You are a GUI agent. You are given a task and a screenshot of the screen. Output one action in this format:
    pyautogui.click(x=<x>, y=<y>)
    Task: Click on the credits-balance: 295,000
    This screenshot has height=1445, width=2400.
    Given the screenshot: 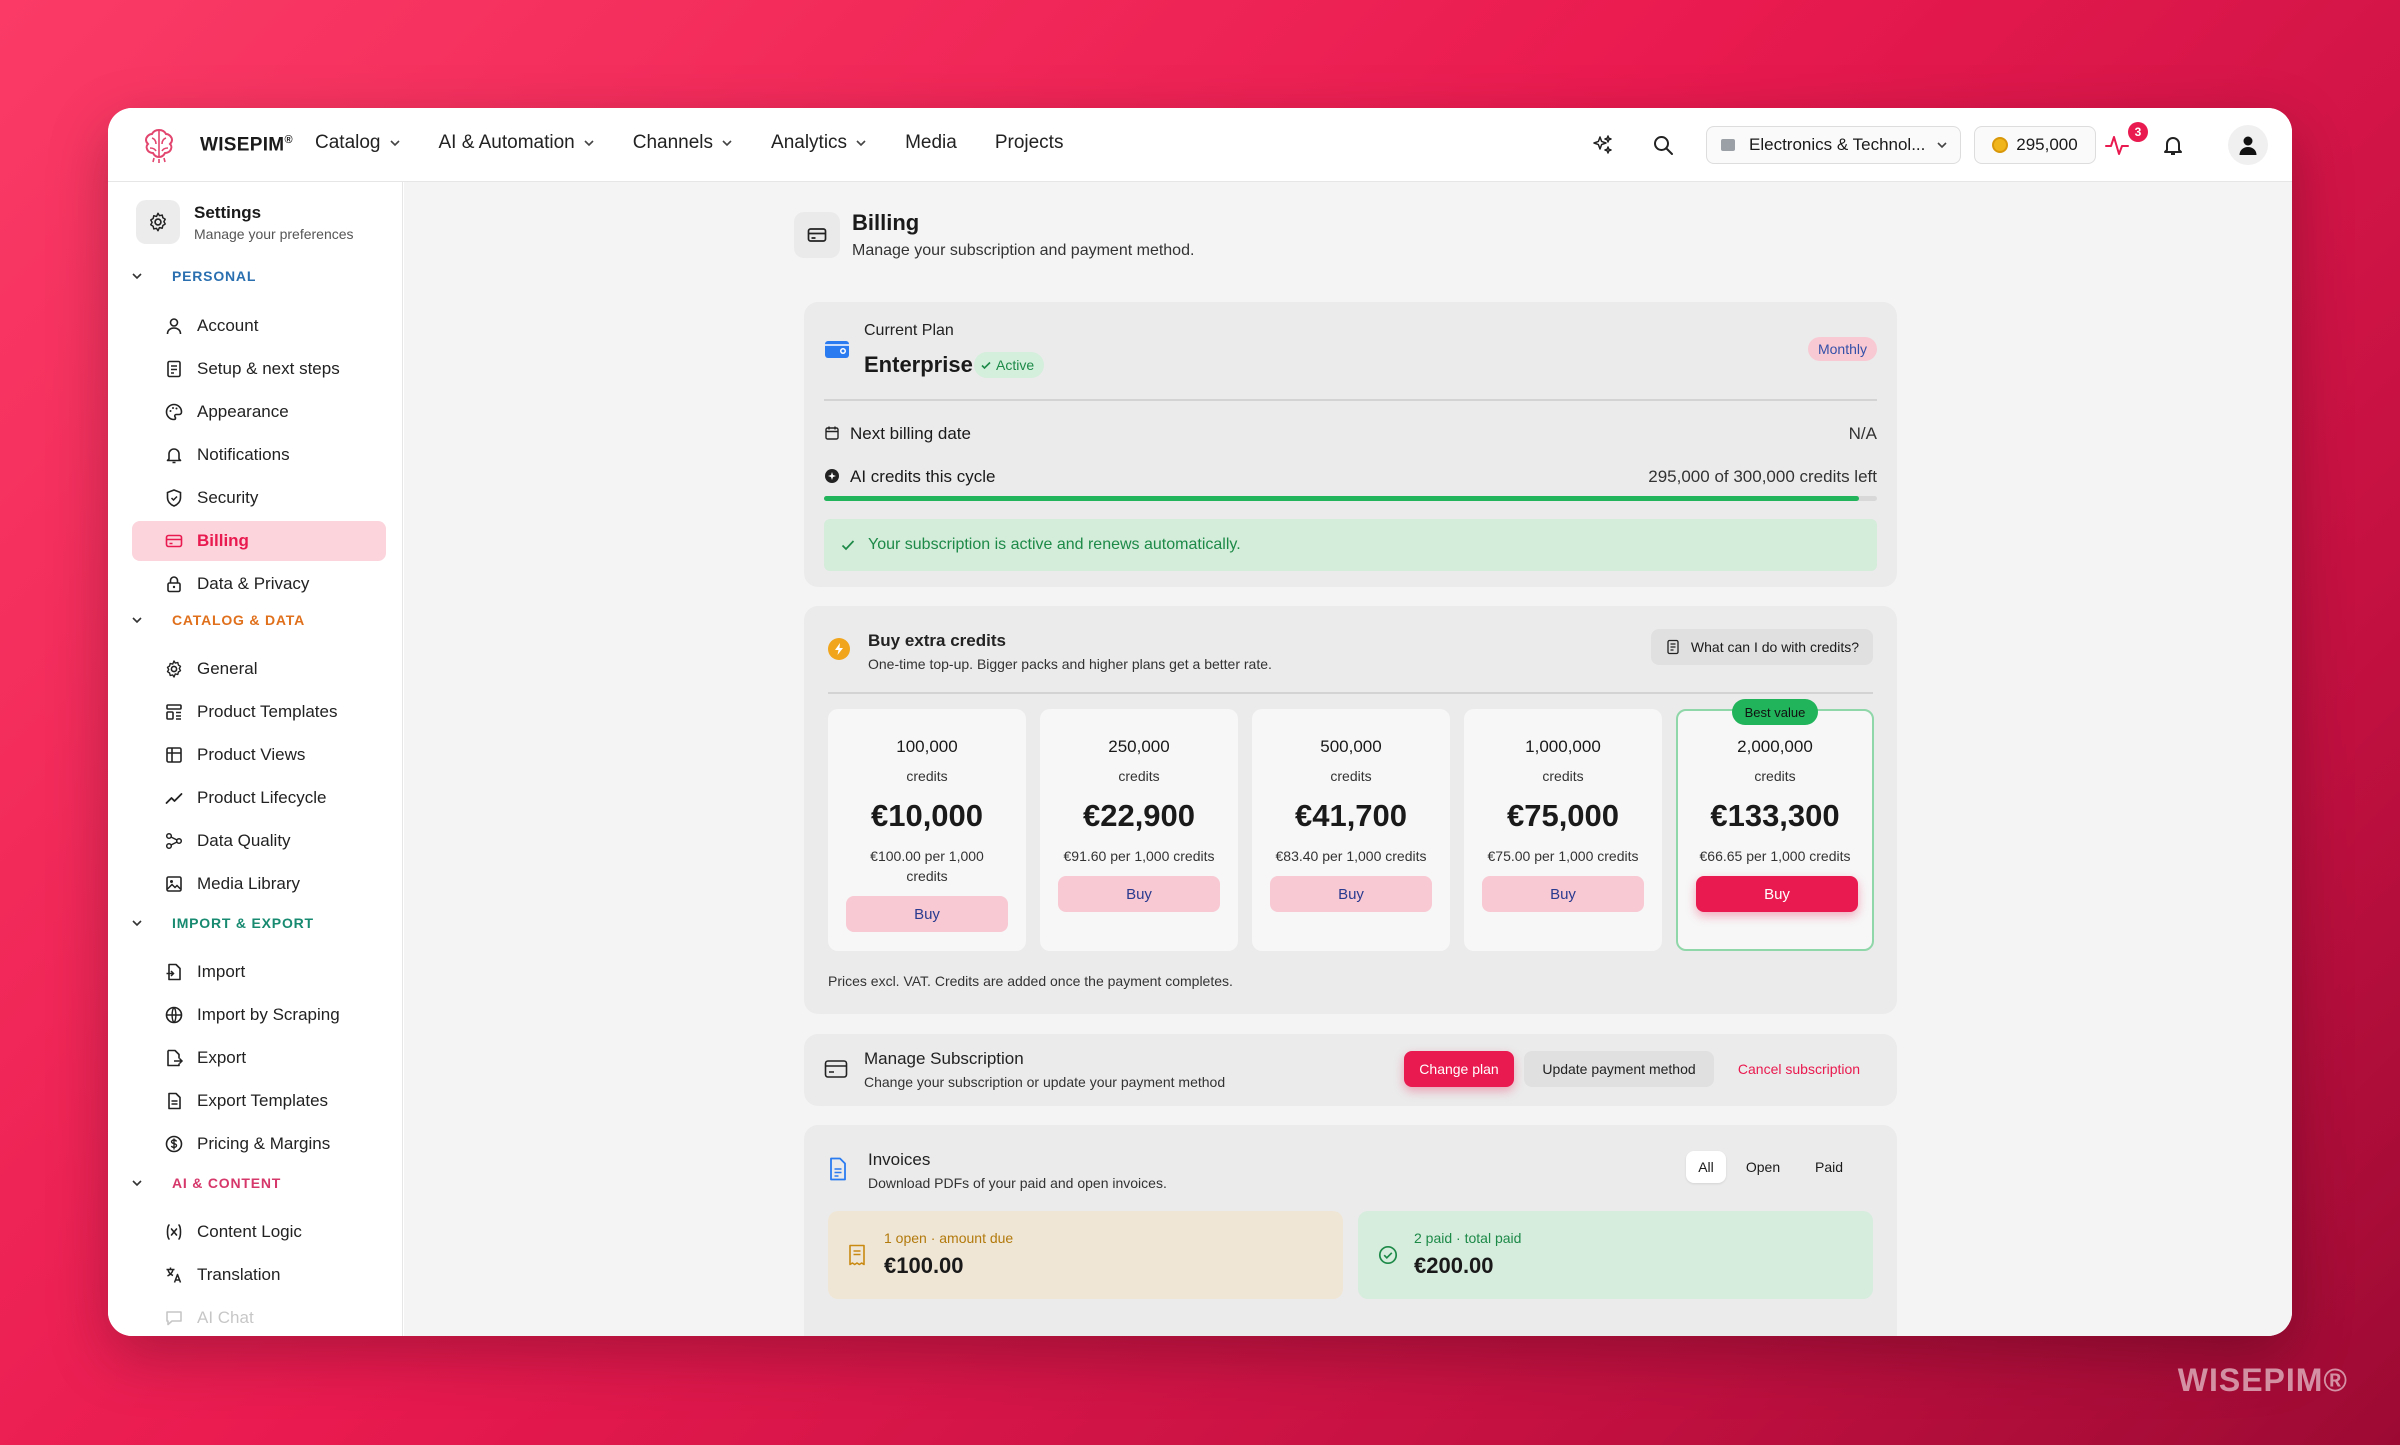 What is the action you would take?
    pyautogui.click(x=2035, y=145)
    